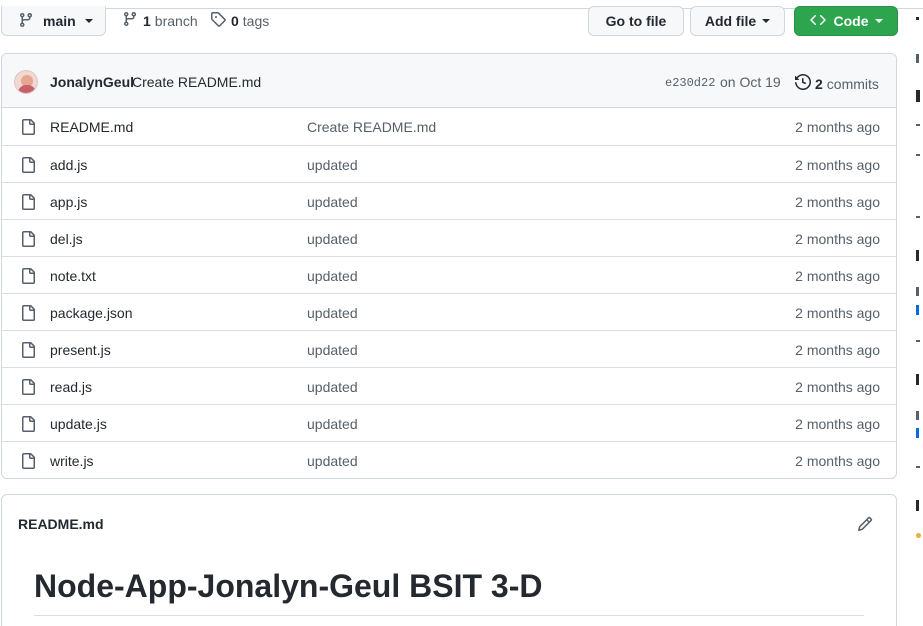 This screenshot has height=626, width=923. Describe the element at coordinates (160, 20) in the screenshot. I see `branches-link: 1 branch` at that location.